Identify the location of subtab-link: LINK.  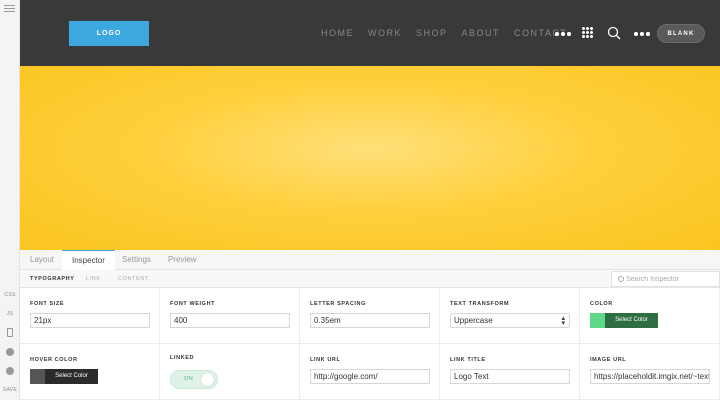
(93, 279).